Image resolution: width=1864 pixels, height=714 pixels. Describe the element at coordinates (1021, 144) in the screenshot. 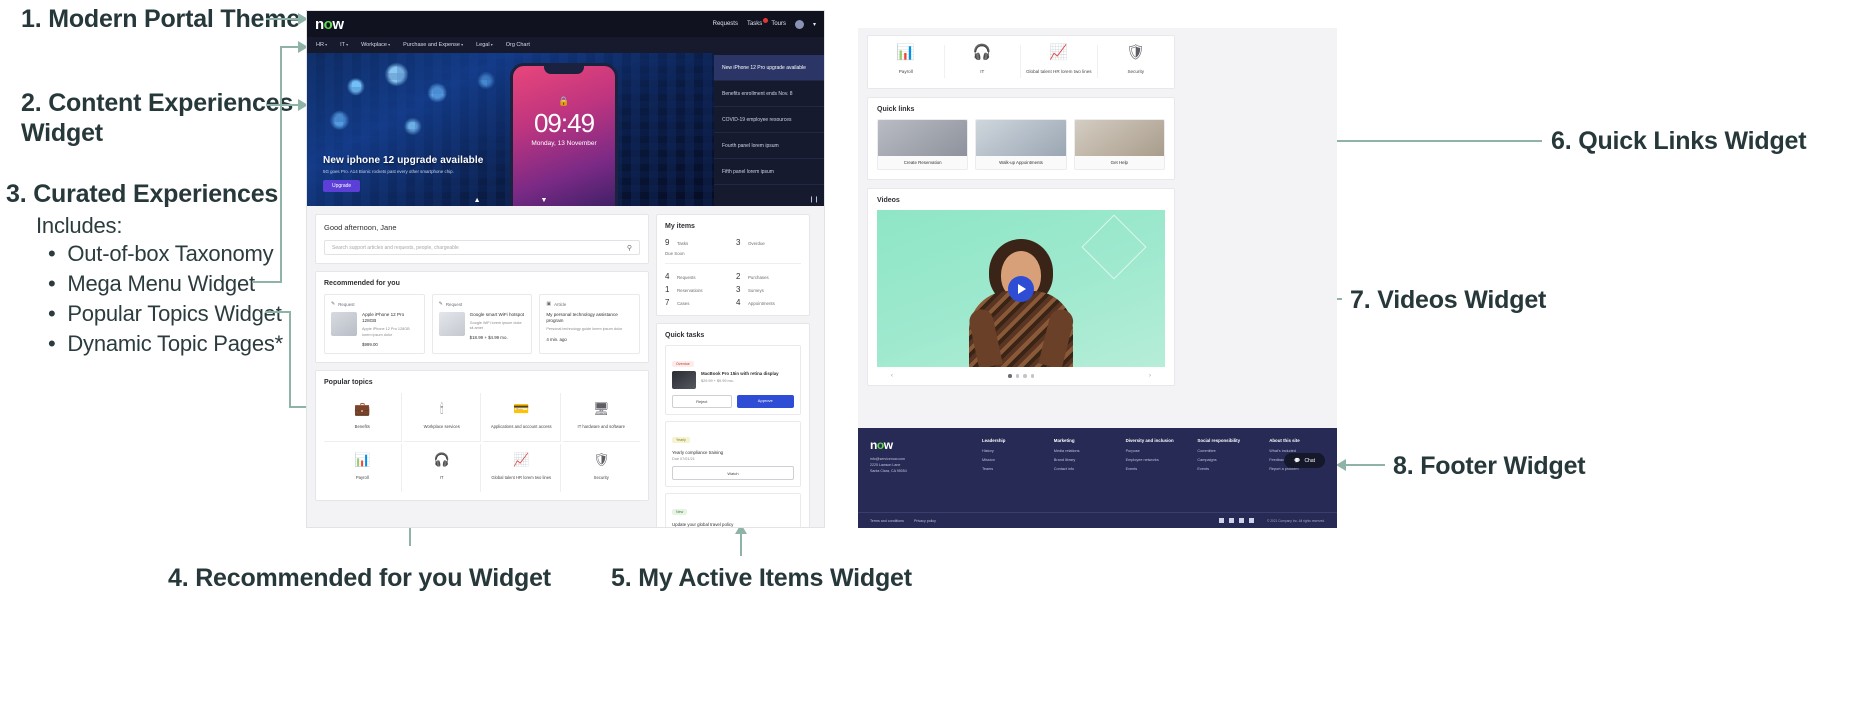

I see `quick-link-walk-up-appointments: Walk-up Appointments` at that location.